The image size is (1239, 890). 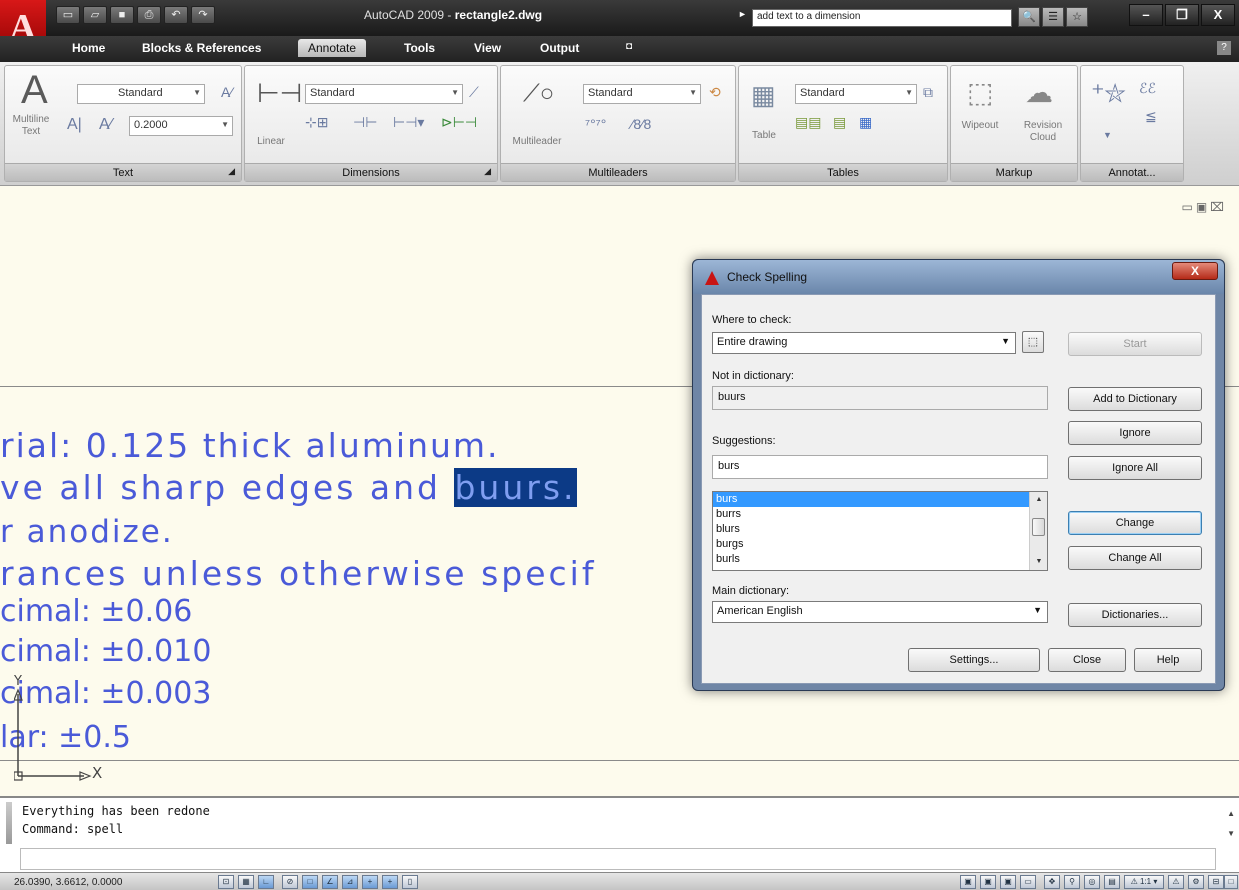 I want to click on text-height-select: 0.2000 ▼, so click(x=181, y=126).